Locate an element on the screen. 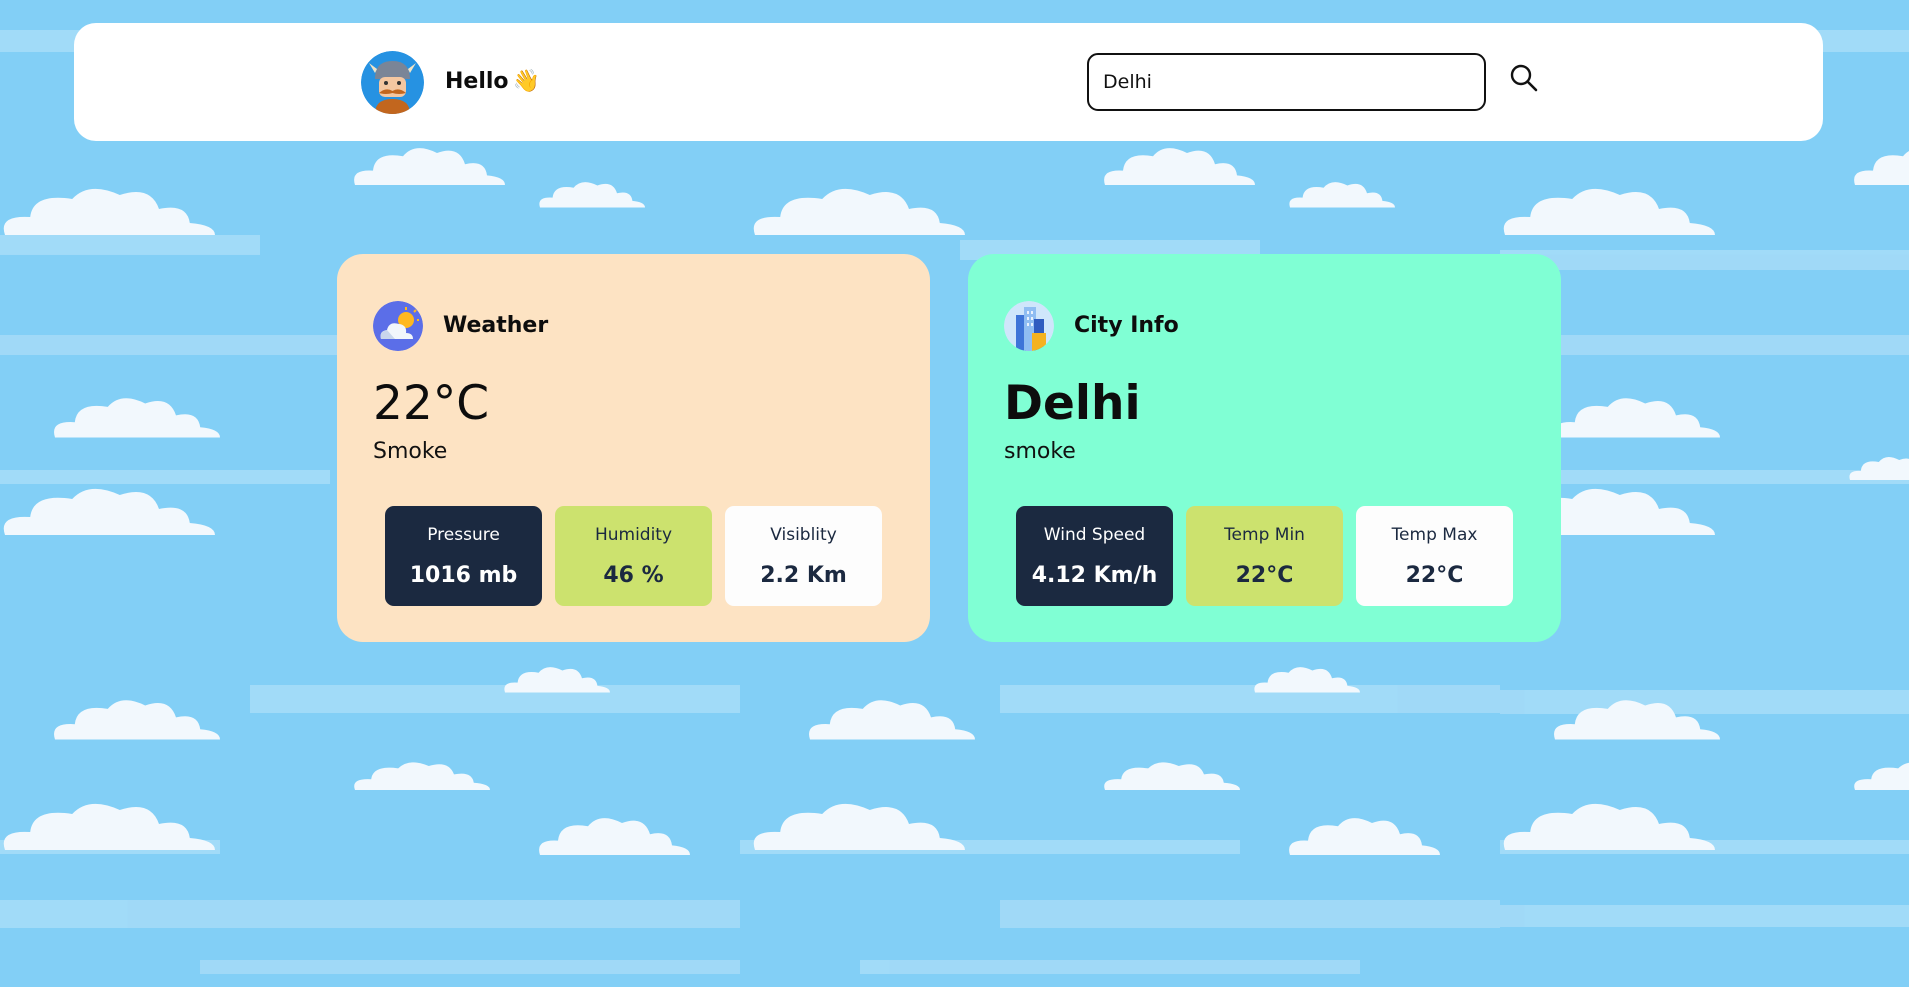 Image resolution: width=1909 pixels, height=987 pixels. city-description: smoke is located at coordinates (1040, 451).